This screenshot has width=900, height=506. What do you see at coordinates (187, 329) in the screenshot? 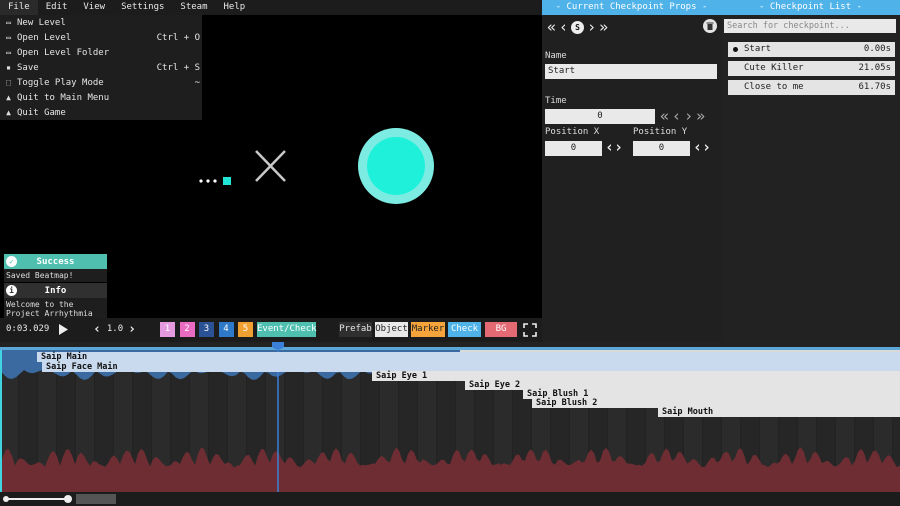
I see `layer-button-2: 2` at bounding box center [187, 329].